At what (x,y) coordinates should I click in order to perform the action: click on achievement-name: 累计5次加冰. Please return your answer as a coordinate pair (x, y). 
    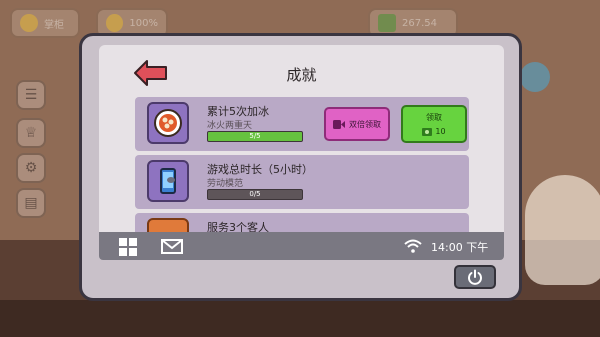
    Looking at the image, I should click on (238, 111).